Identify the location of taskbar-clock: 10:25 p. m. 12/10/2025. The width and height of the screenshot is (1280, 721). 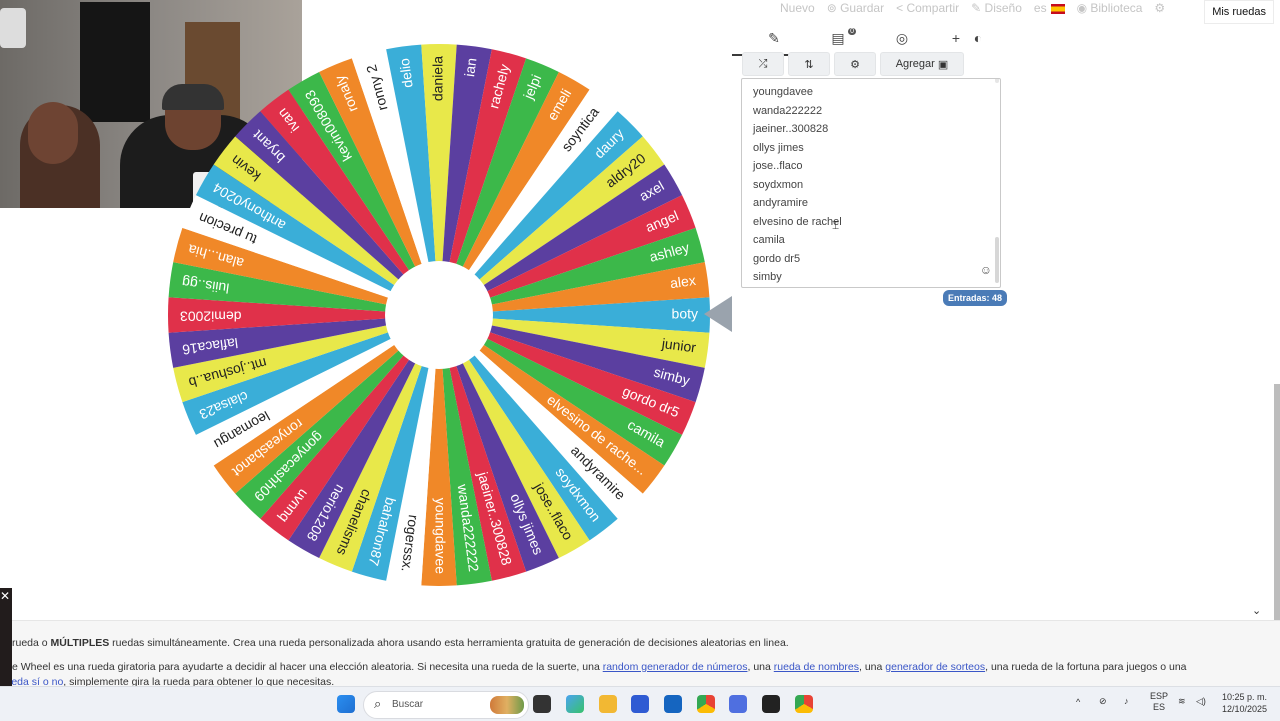
(1244, 703).